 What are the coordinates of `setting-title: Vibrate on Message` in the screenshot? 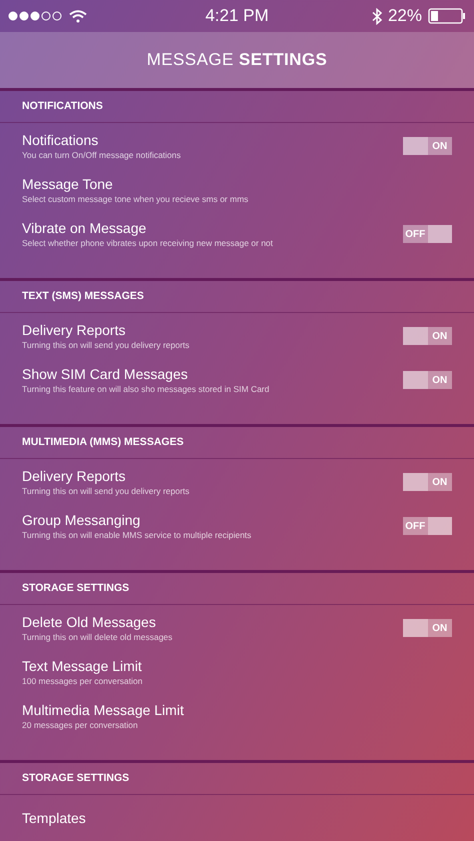 It's located at (85, 228).